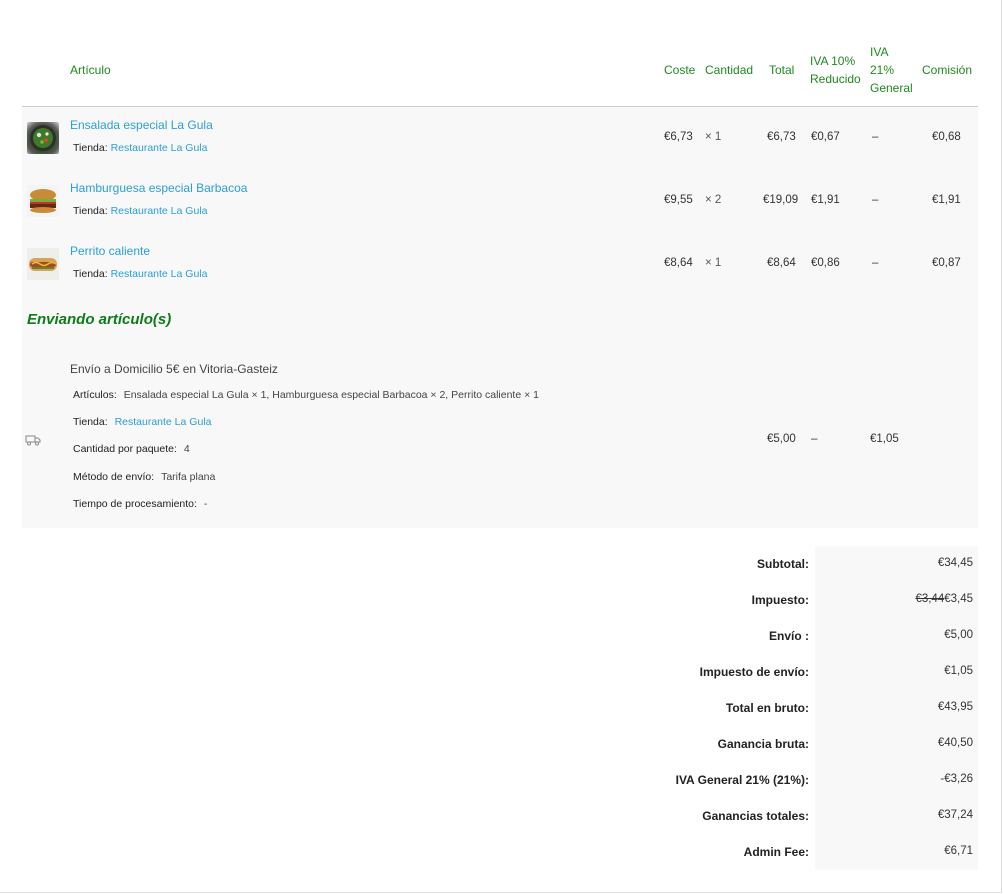  I want to click on burger-image, so click(43, 201).